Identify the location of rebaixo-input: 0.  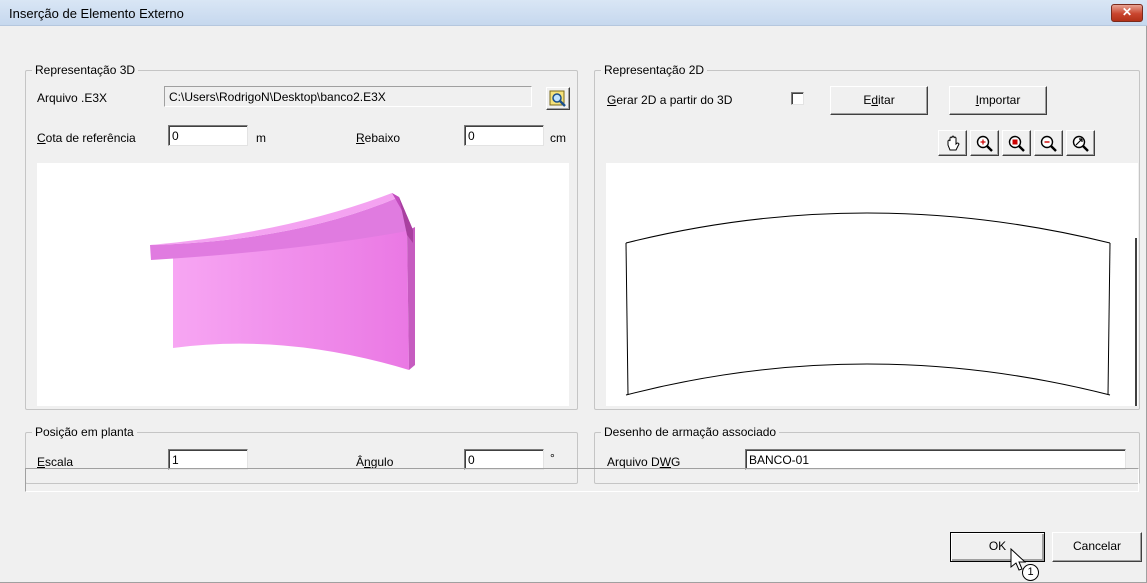
(504, 135).